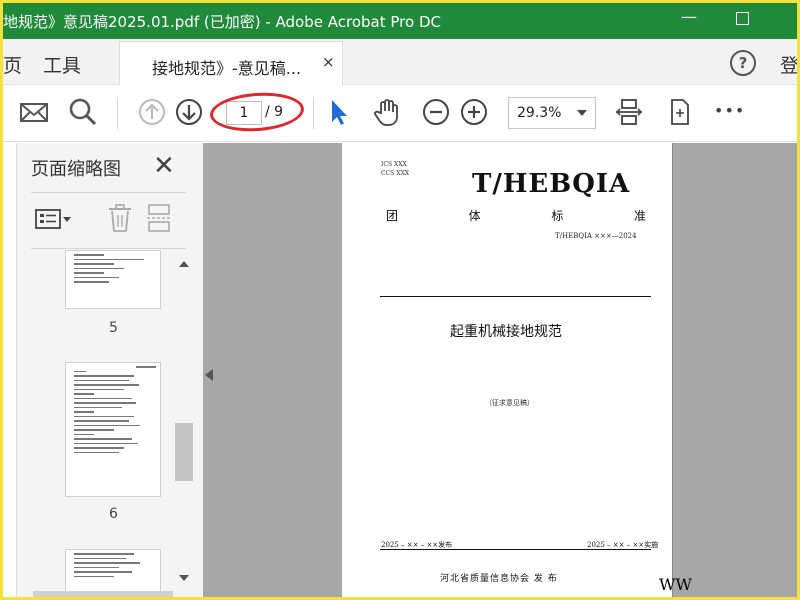 This screenshot has height=600, width=800. Describe the element at coordinates (742, 18) in the screenshot. I see `maximize-button` at that location.